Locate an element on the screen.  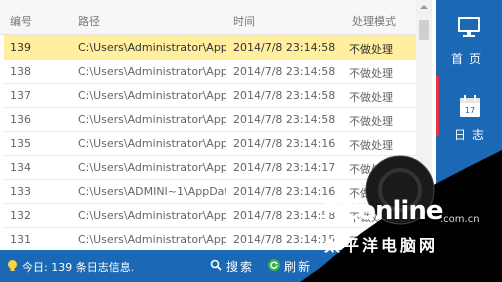
watermark-subtitle: 太平洋电脑网 is located at coordinates (381, 245).